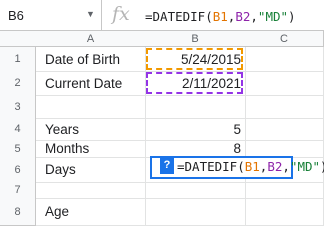 The height and width of the screenshot is (240, 324). What do you see at coordinates (91, 107) in the screenshot?
I see `cell-a3` at bounding box center [91, 107].